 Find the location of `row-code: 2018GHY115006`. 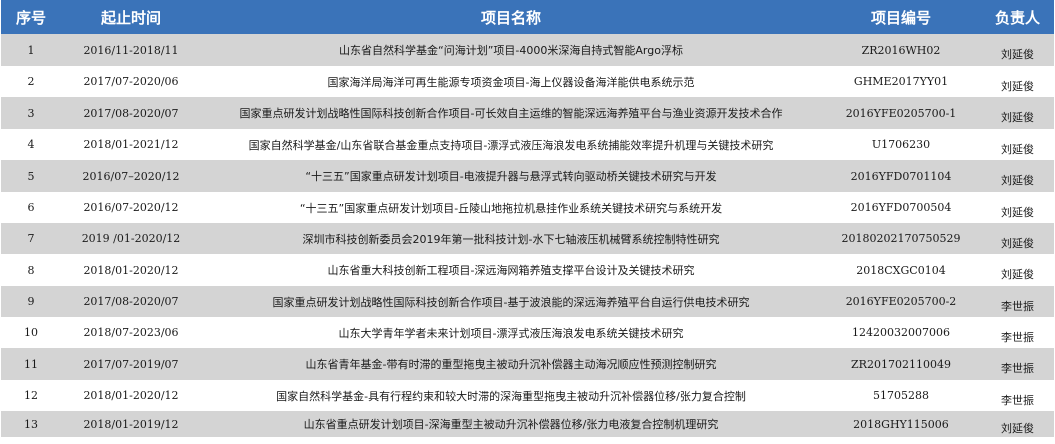

row-code: 2018GHY115006 is located at coordinates (901, 424).